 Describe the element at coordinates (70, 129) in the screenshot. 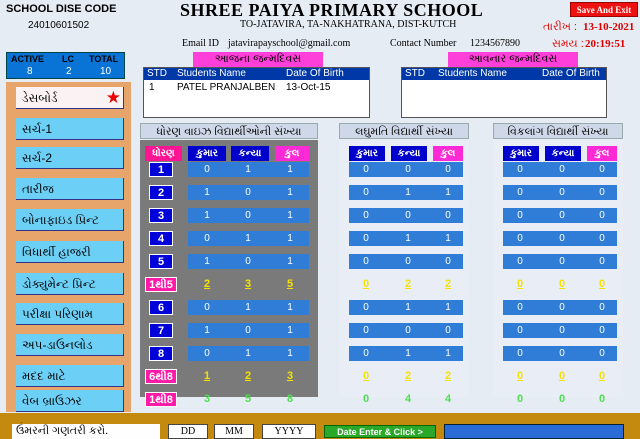

I see `sidebar-item-search-1: સર્ચ-1` at that location.